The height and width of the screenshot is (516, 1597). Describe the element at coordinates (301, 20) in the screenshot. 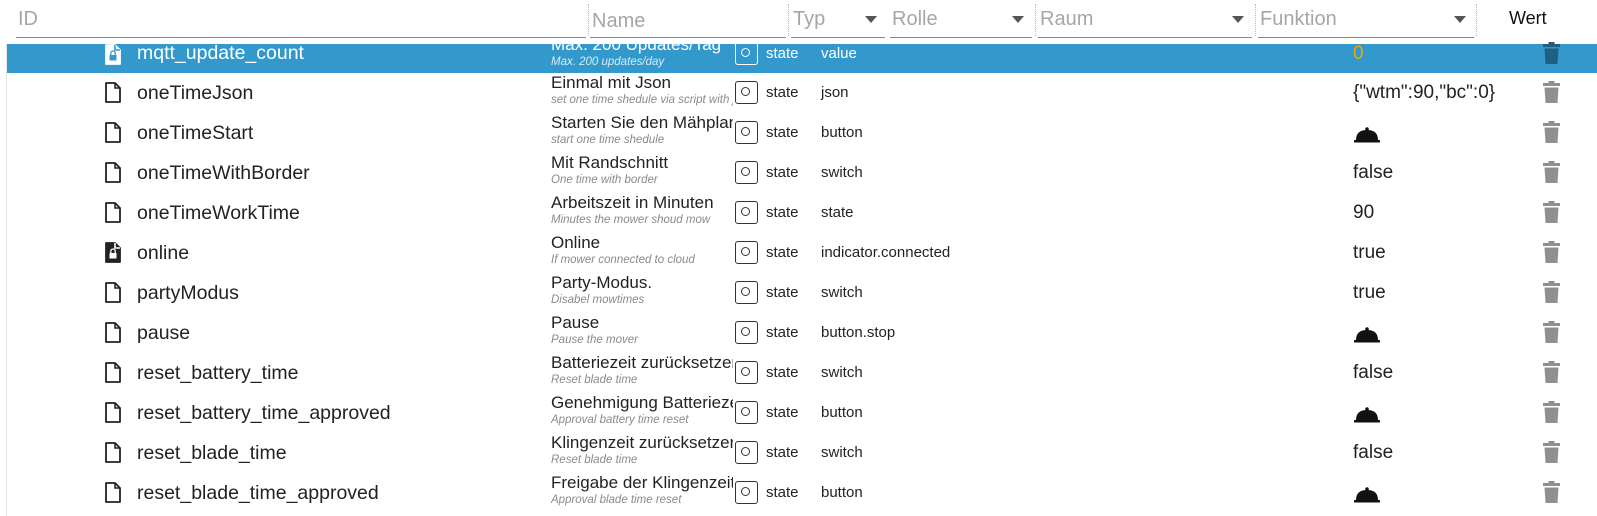

I see `id-filter-input: ID` at that location.